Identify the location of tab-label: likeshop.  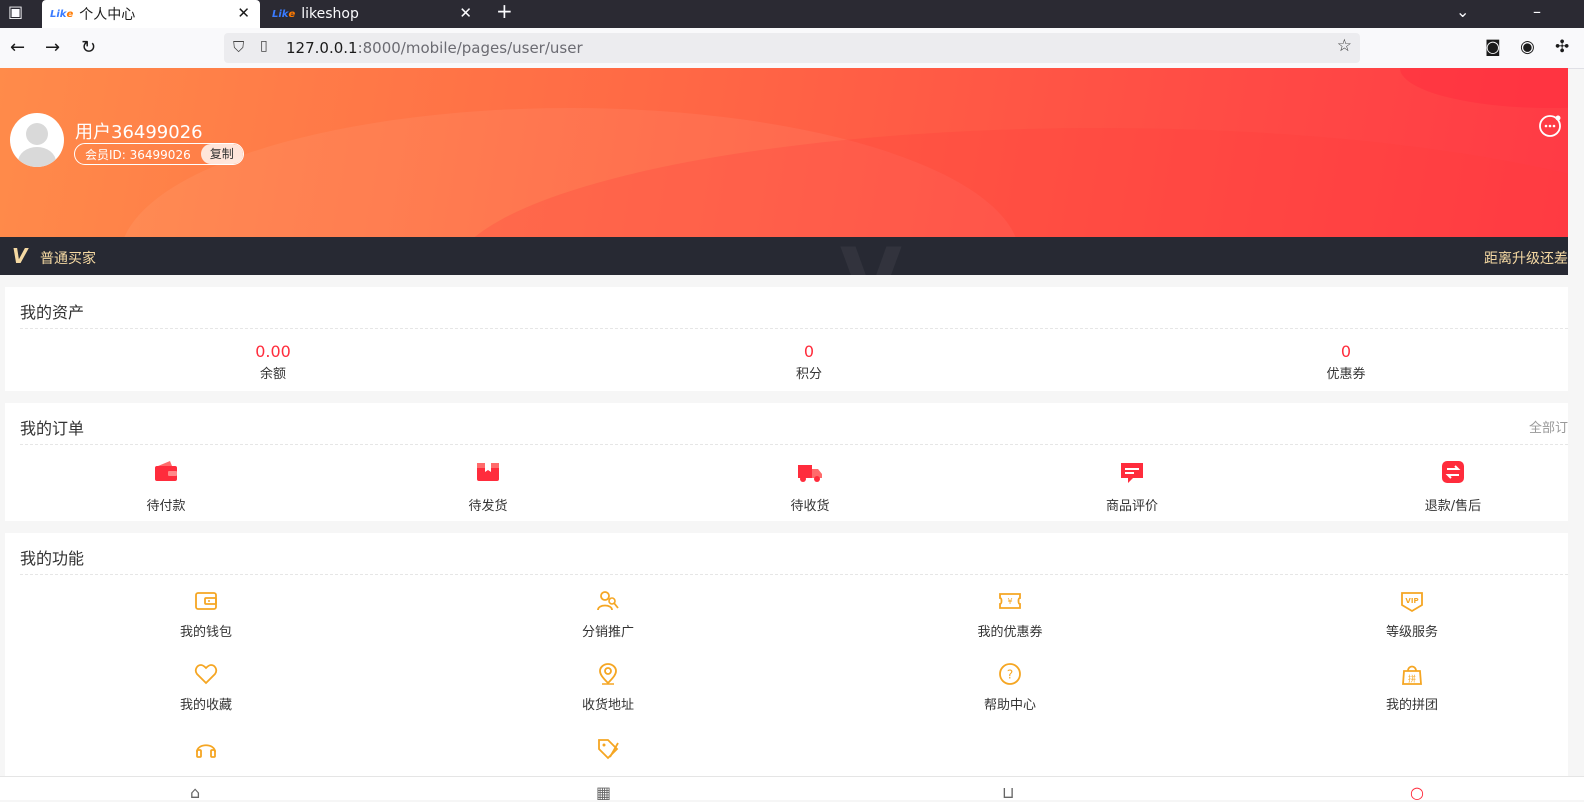
(330, 14).